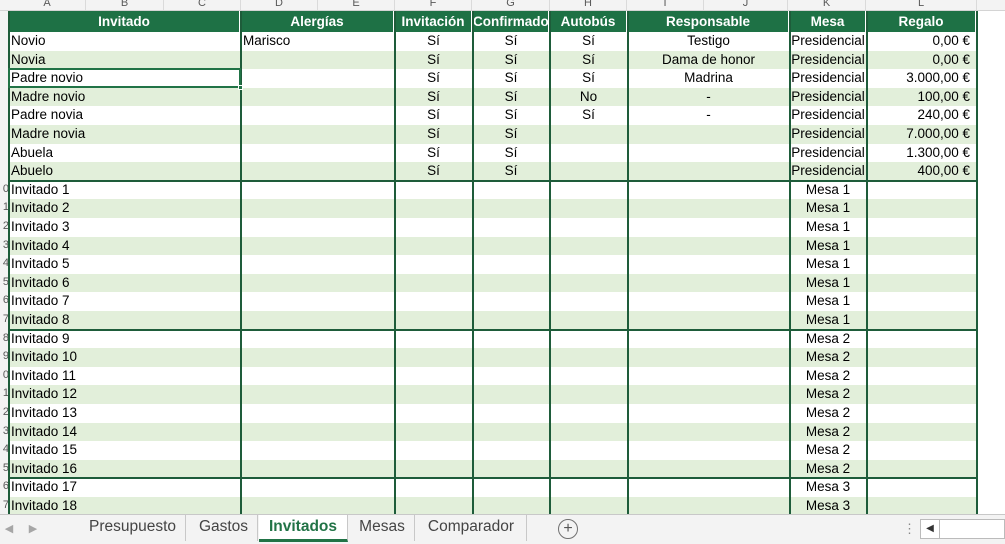 This screenshot has width=1005, height=544. What do you see at coordinates (828, 21) in the screenshot?
I see `header-mesa: Mesa` at bounding box center [828, 21].